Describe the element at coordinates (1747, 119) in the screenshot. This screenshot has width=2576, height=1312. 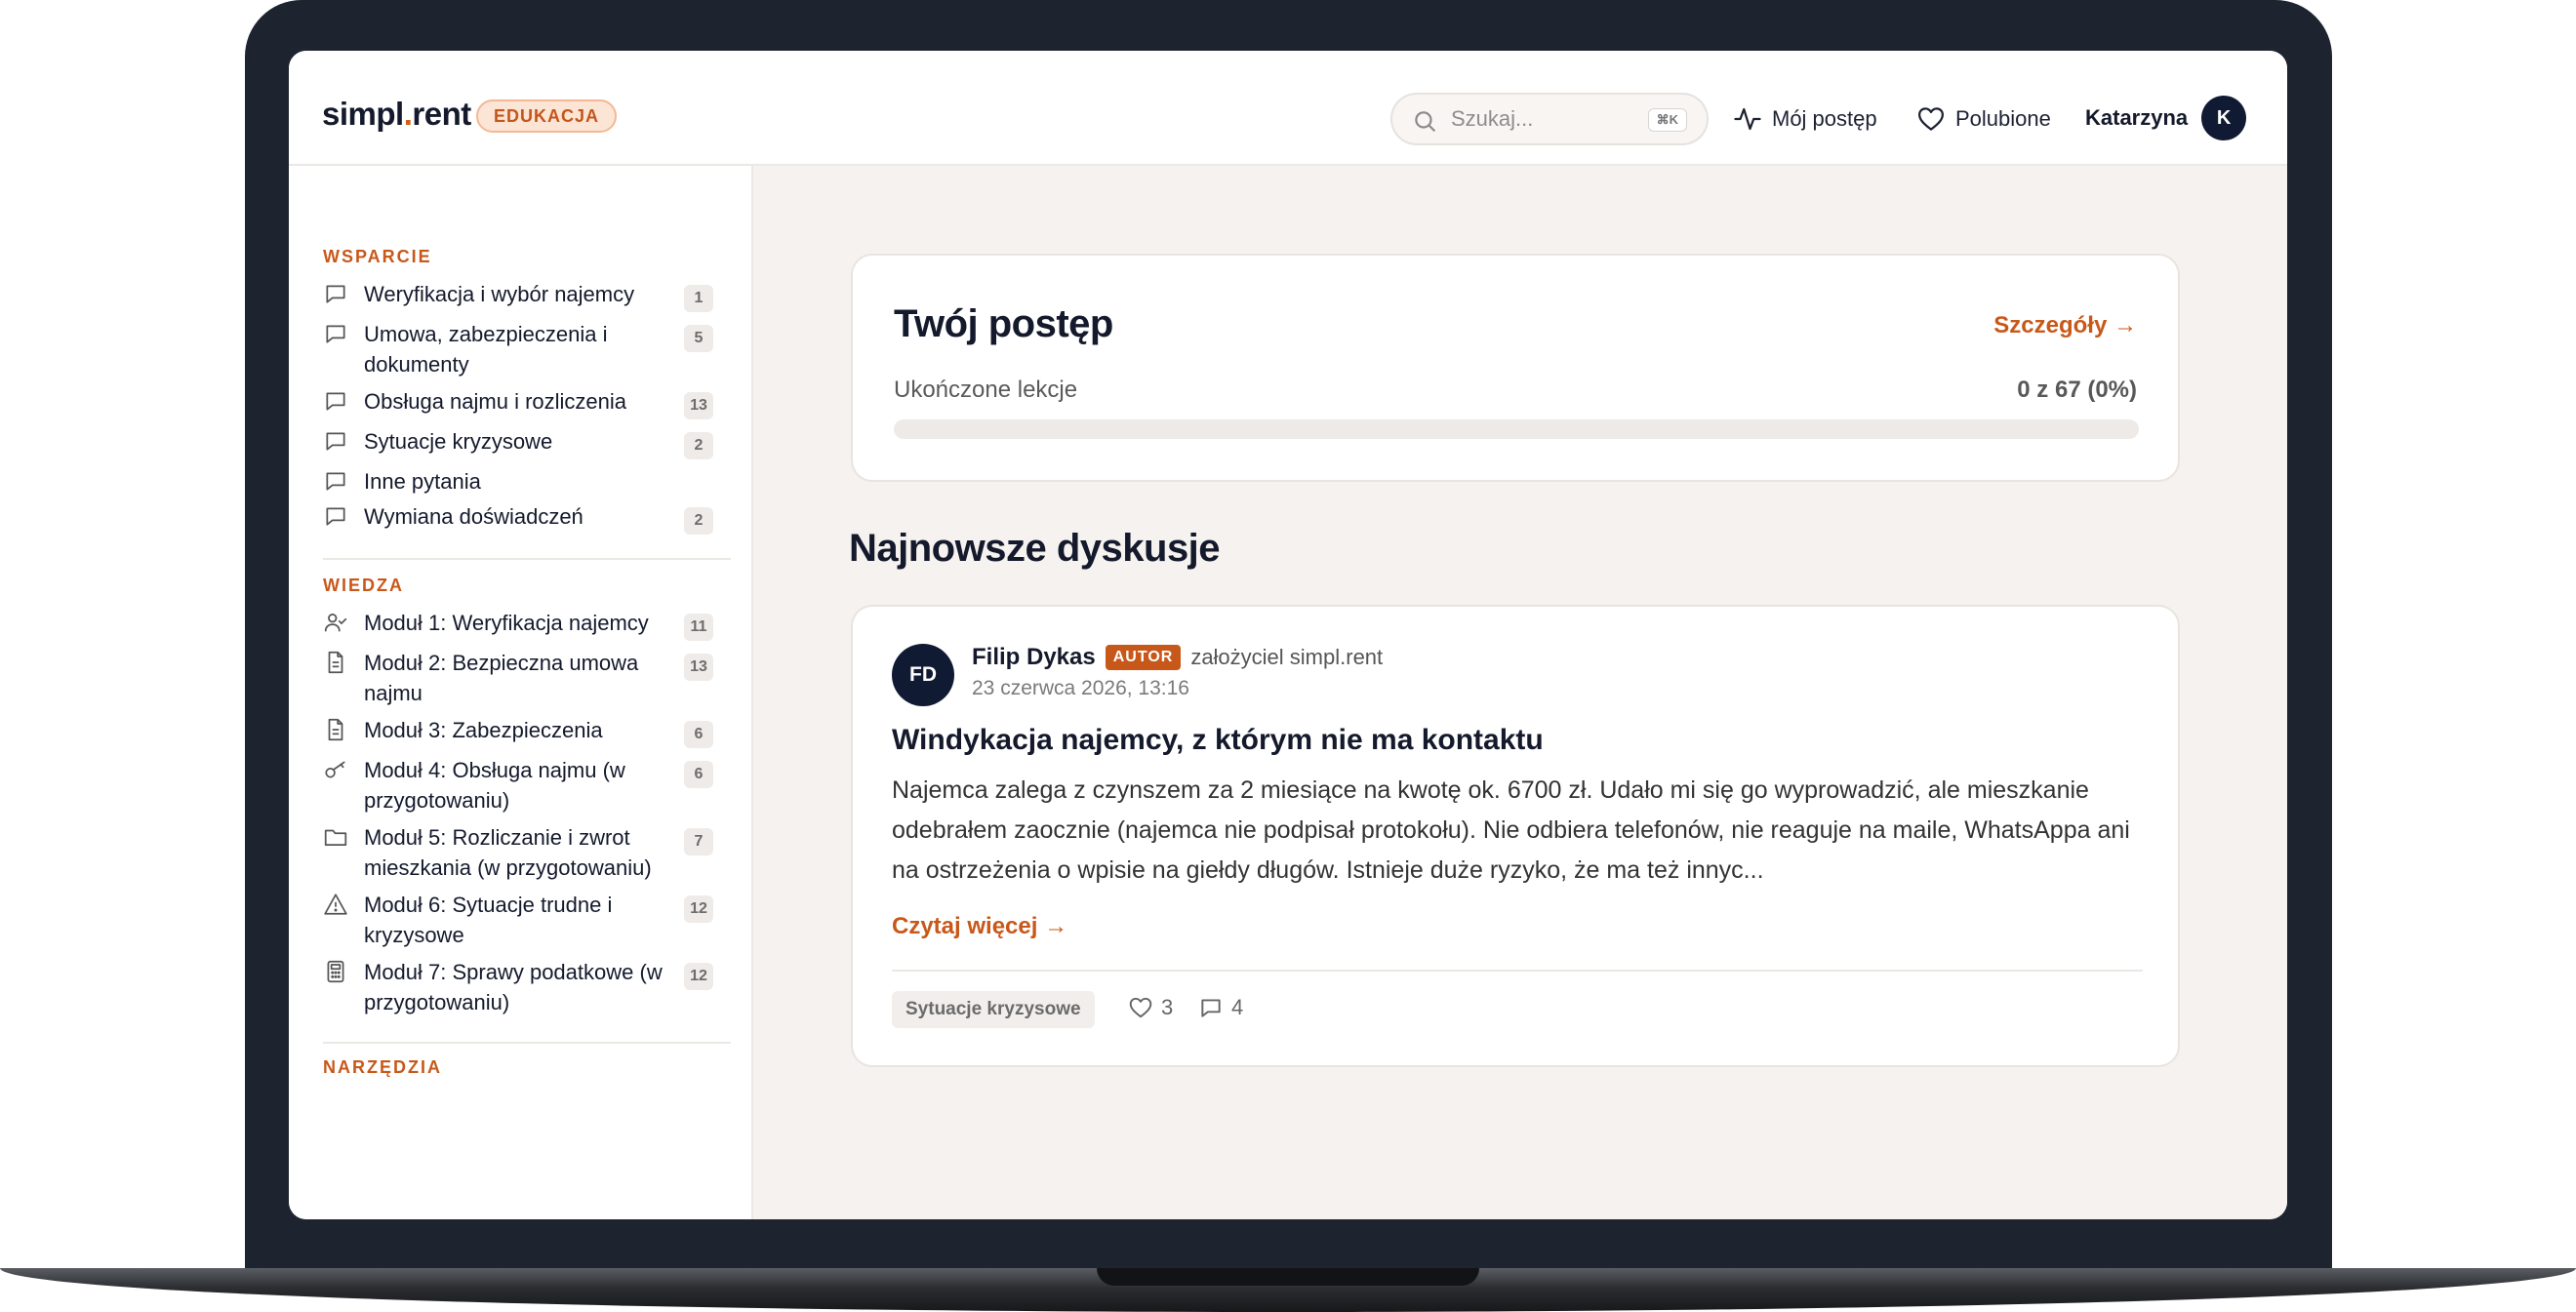
I see `activity-icon` at that location.